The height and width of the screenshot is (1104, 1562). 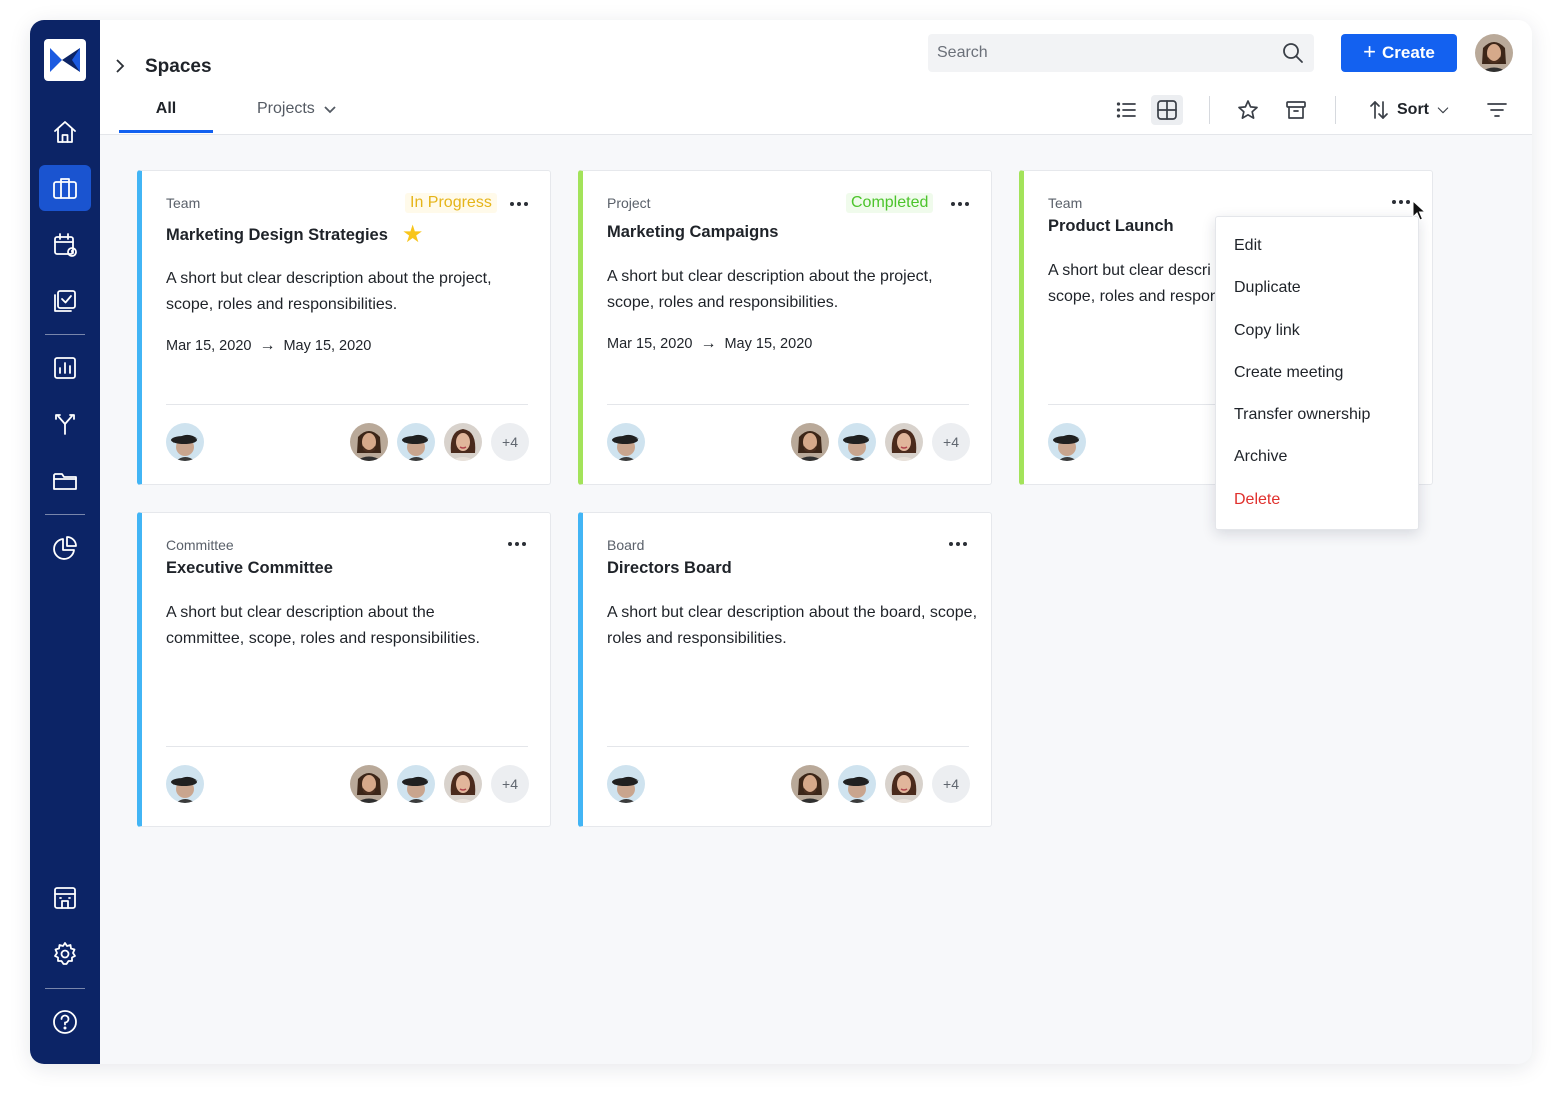 What do you see at coordinates (1111, 226) in the screenshot?
I see `card-title-text: Product Launch` at bounding box center [1111, 226].